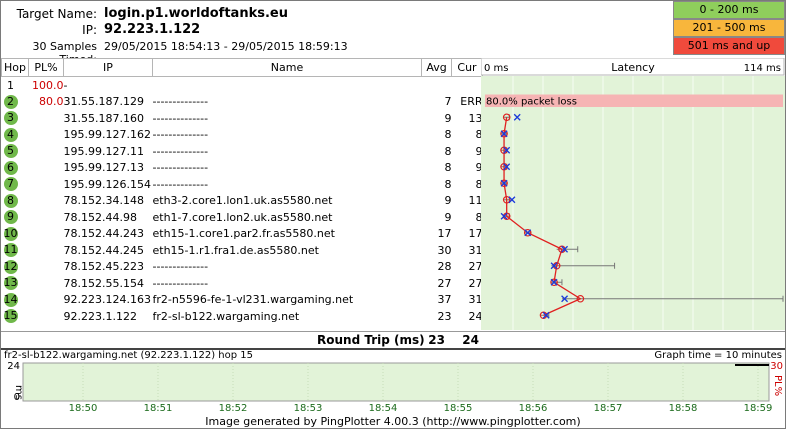 The image size is (786, 429). What do you see at coordinates (475, 234) in the screenshot?
I see `cell-cur: 17` at bounding box center [475, 234].